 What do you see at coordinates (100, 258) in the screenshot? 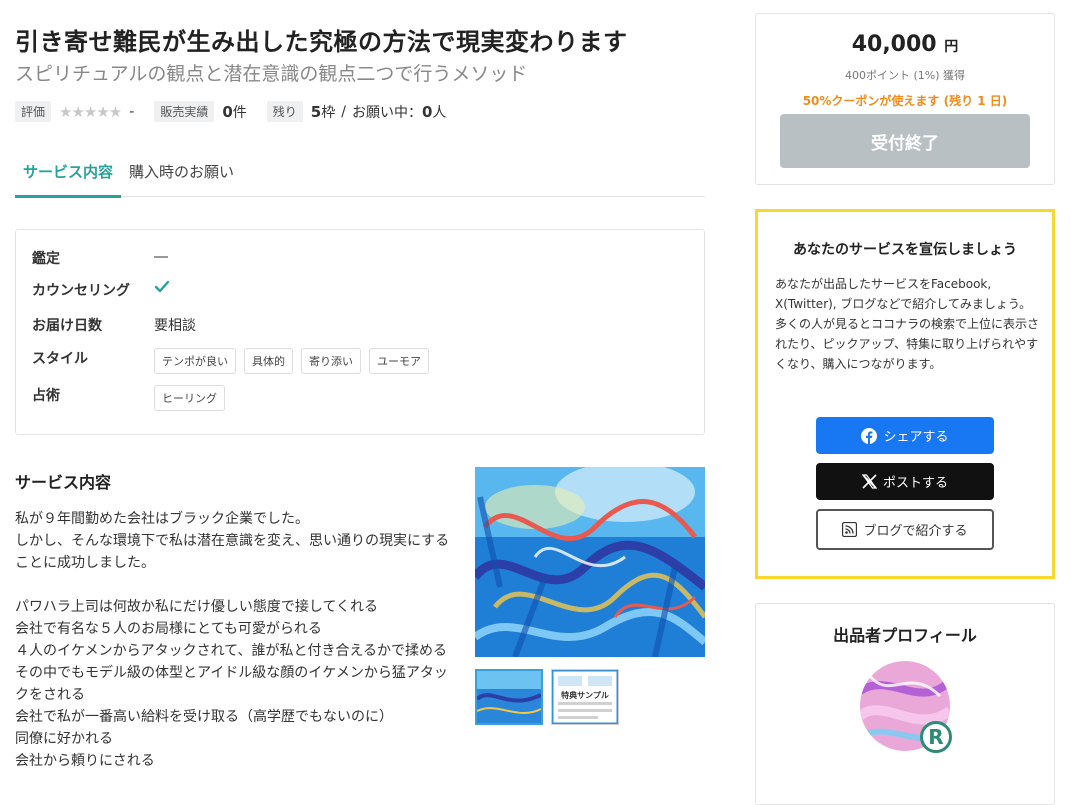
I see `spec-row-appraisal: 鑑定` at bounding box center [100, 258].